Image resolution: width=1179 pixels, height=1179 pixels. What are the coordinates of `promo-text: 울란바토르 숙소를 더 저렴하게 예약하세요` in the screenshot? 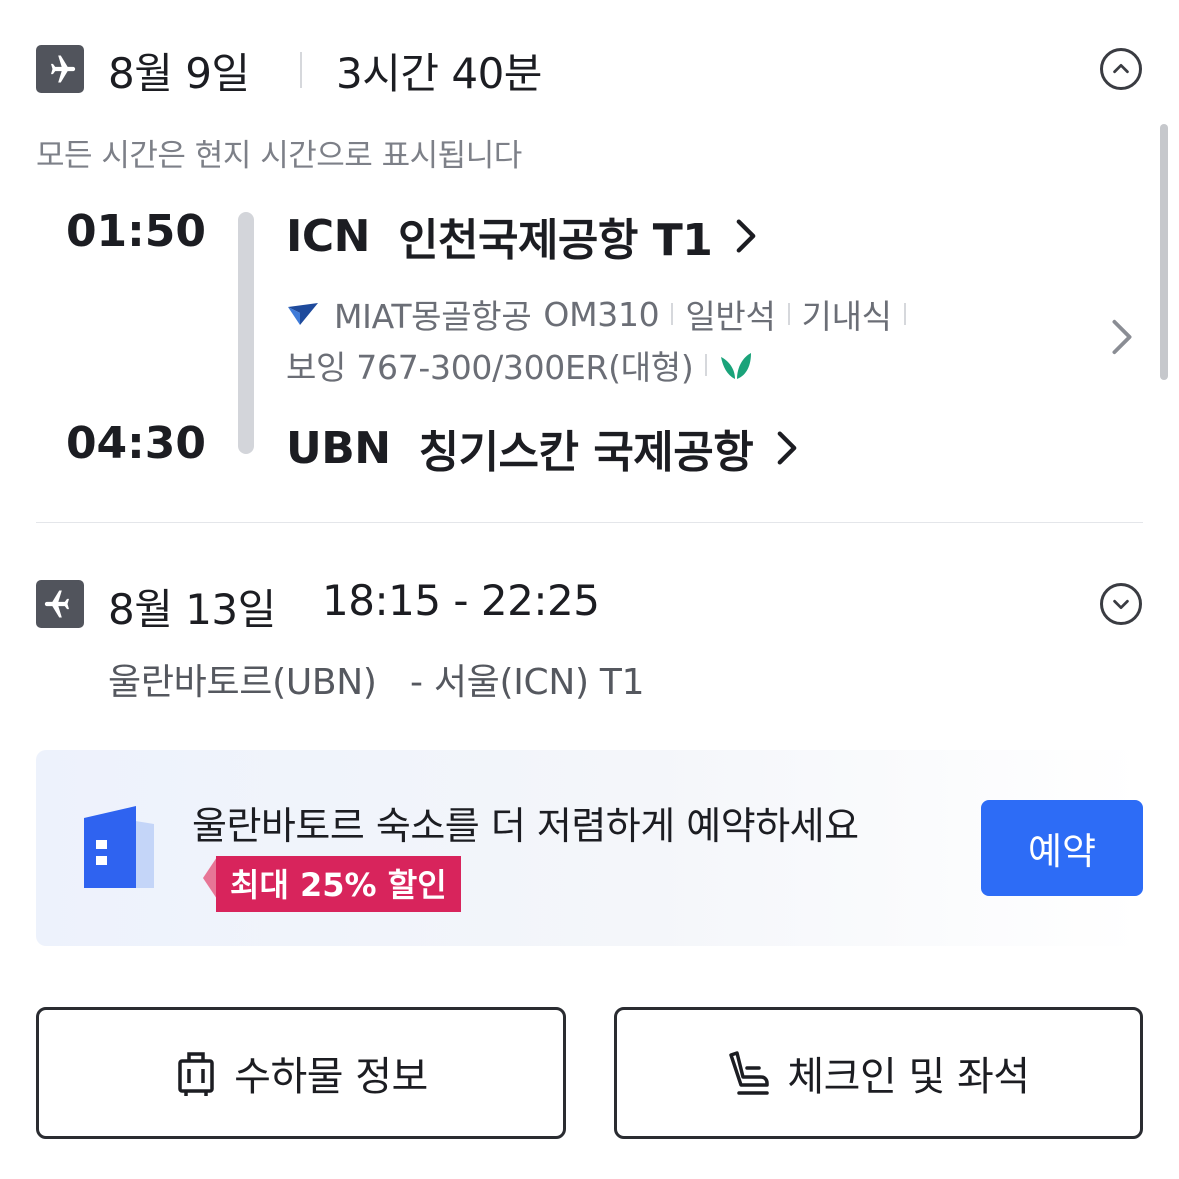 It's located at (525, 826).